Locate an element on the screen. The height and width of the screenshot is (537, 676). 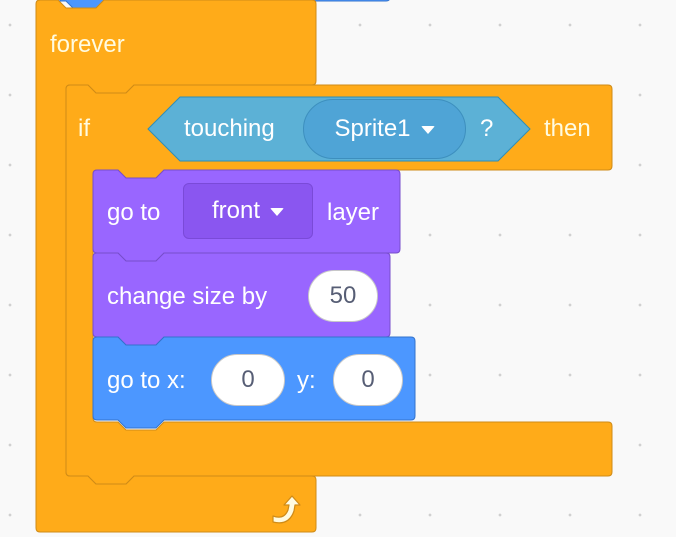
y-label: y: is located at coordinates (306, 380).